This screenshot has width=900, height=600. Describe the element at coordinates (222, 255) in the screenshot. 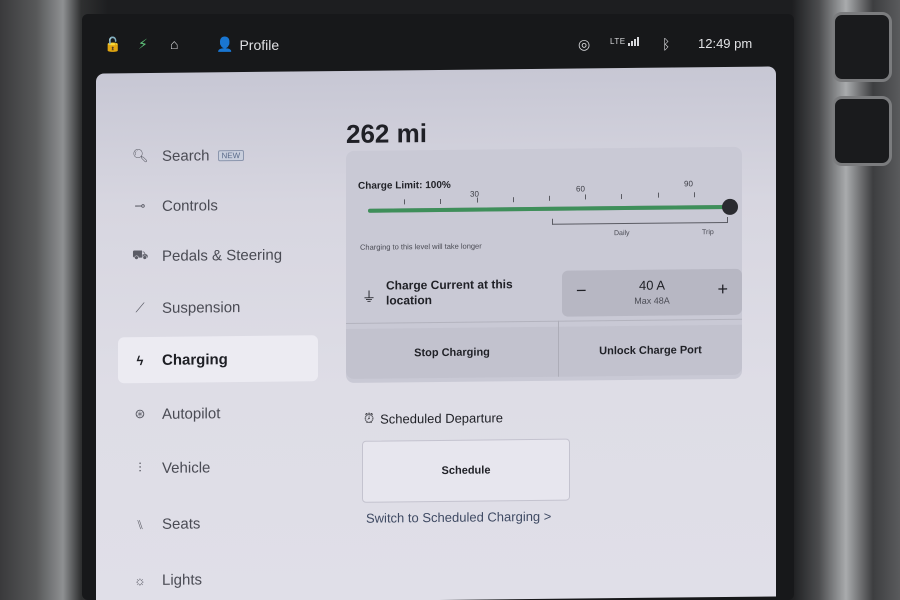

I see `sidebar-item-label: Pedals & Steering` at that location.